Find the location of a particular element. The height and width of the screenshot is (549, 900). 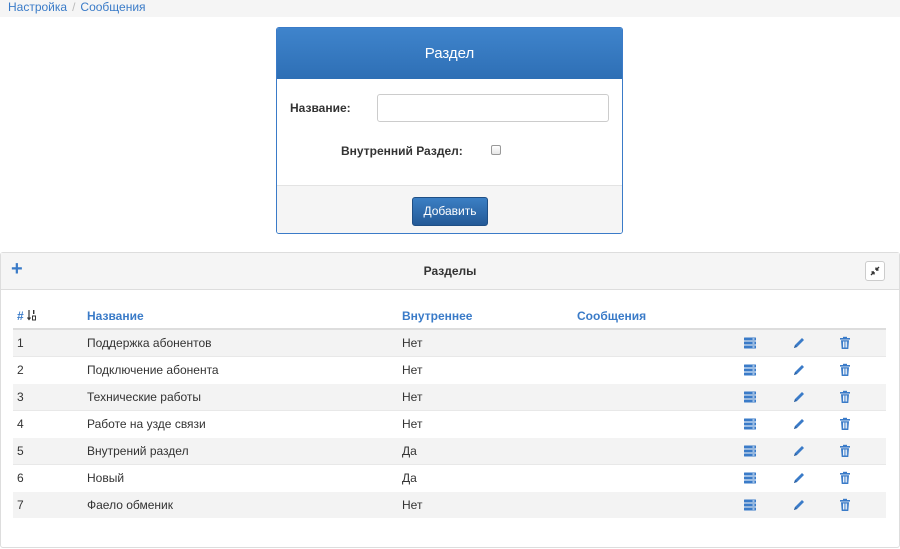

name-label: Название: is located at coordinates (320, 108).